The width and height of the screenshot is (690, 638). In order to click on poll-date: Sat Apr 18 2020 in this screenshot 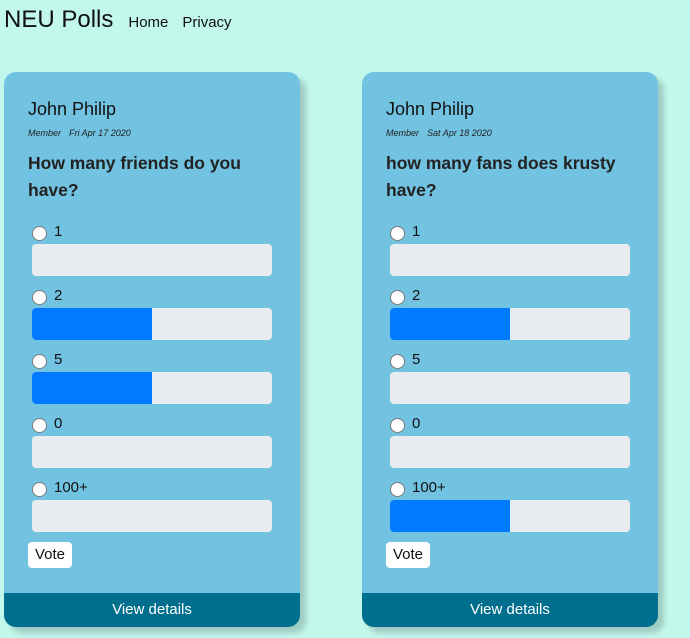, I will do `click(459, 133)`.